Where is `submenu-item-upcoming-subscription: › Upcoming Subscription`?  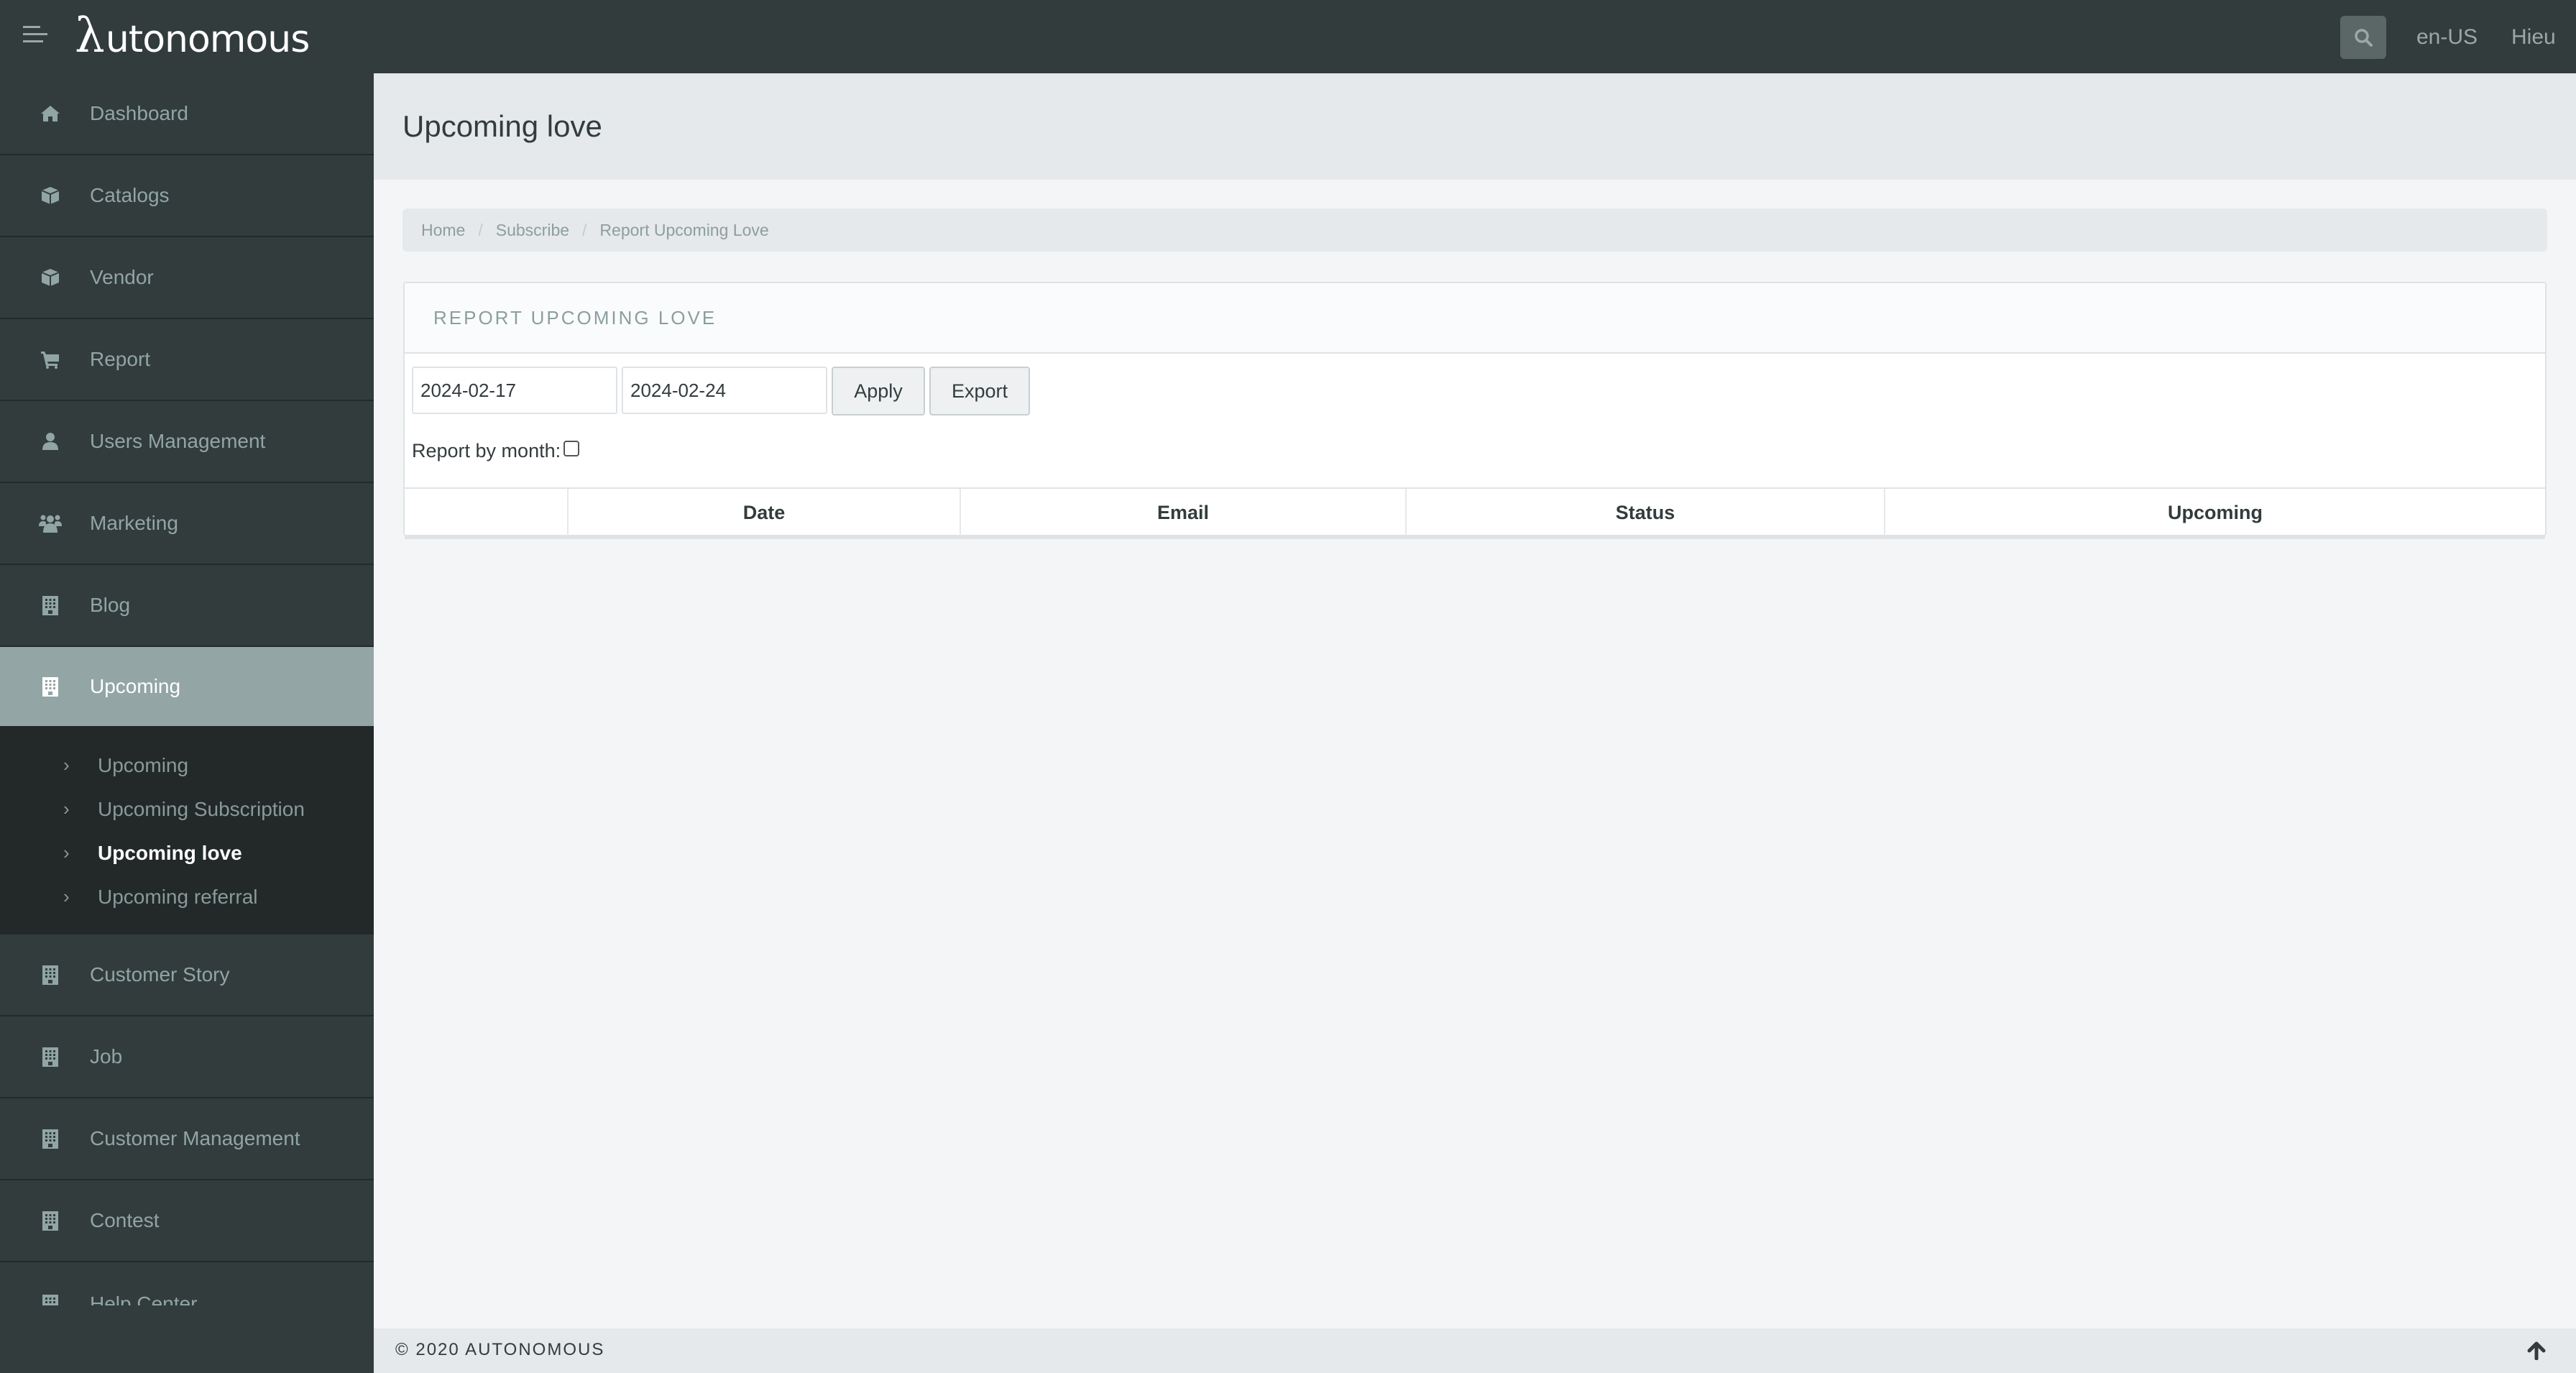 submenu-item-upcoming-subscription: › Upcoming Subscription is located at coordinates (187, 809).